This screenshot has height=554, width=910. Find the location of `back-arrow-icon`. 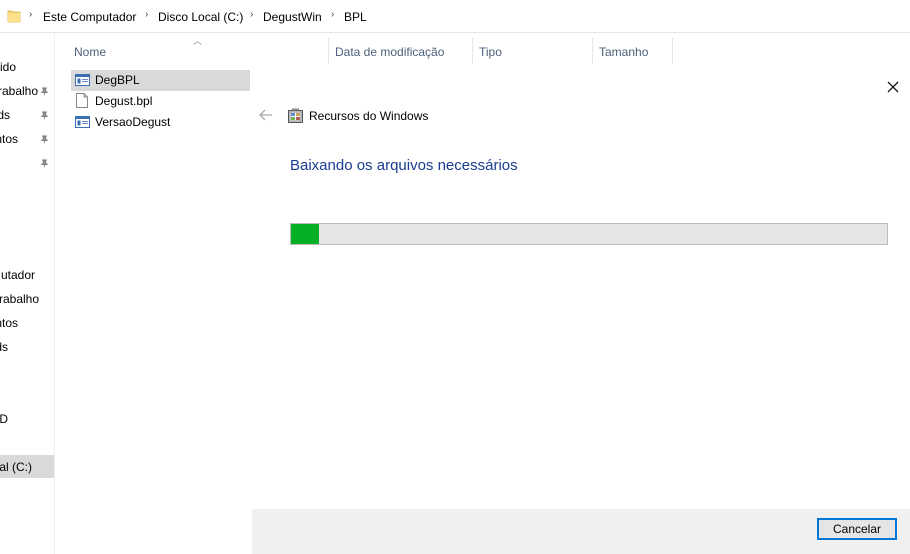

back-arrow-icon is located at coordinates (266, 115).